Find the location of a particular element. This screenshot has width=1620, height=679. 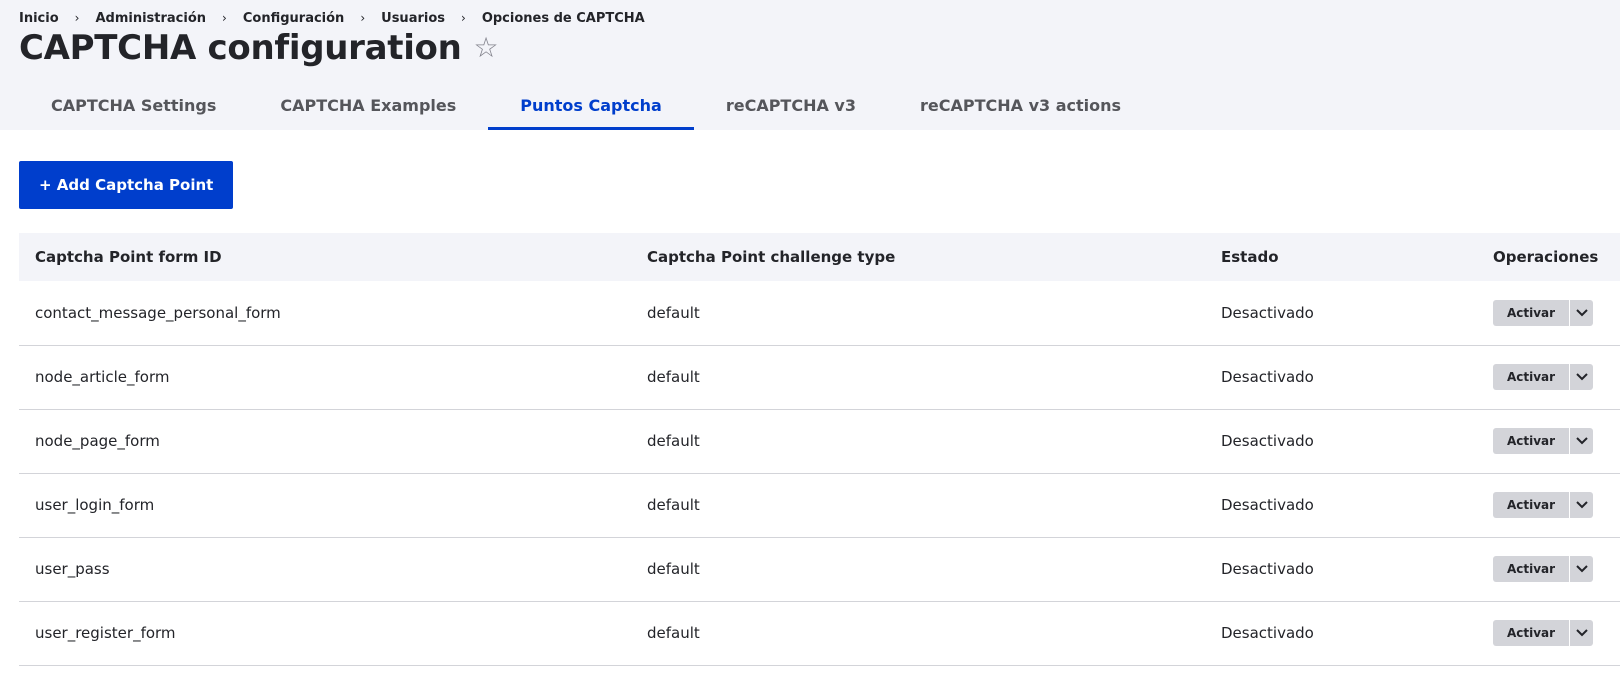

breadcrumb-opciones-captcha: Opciones de CAPTCHA is located at coordinates (563, 18).